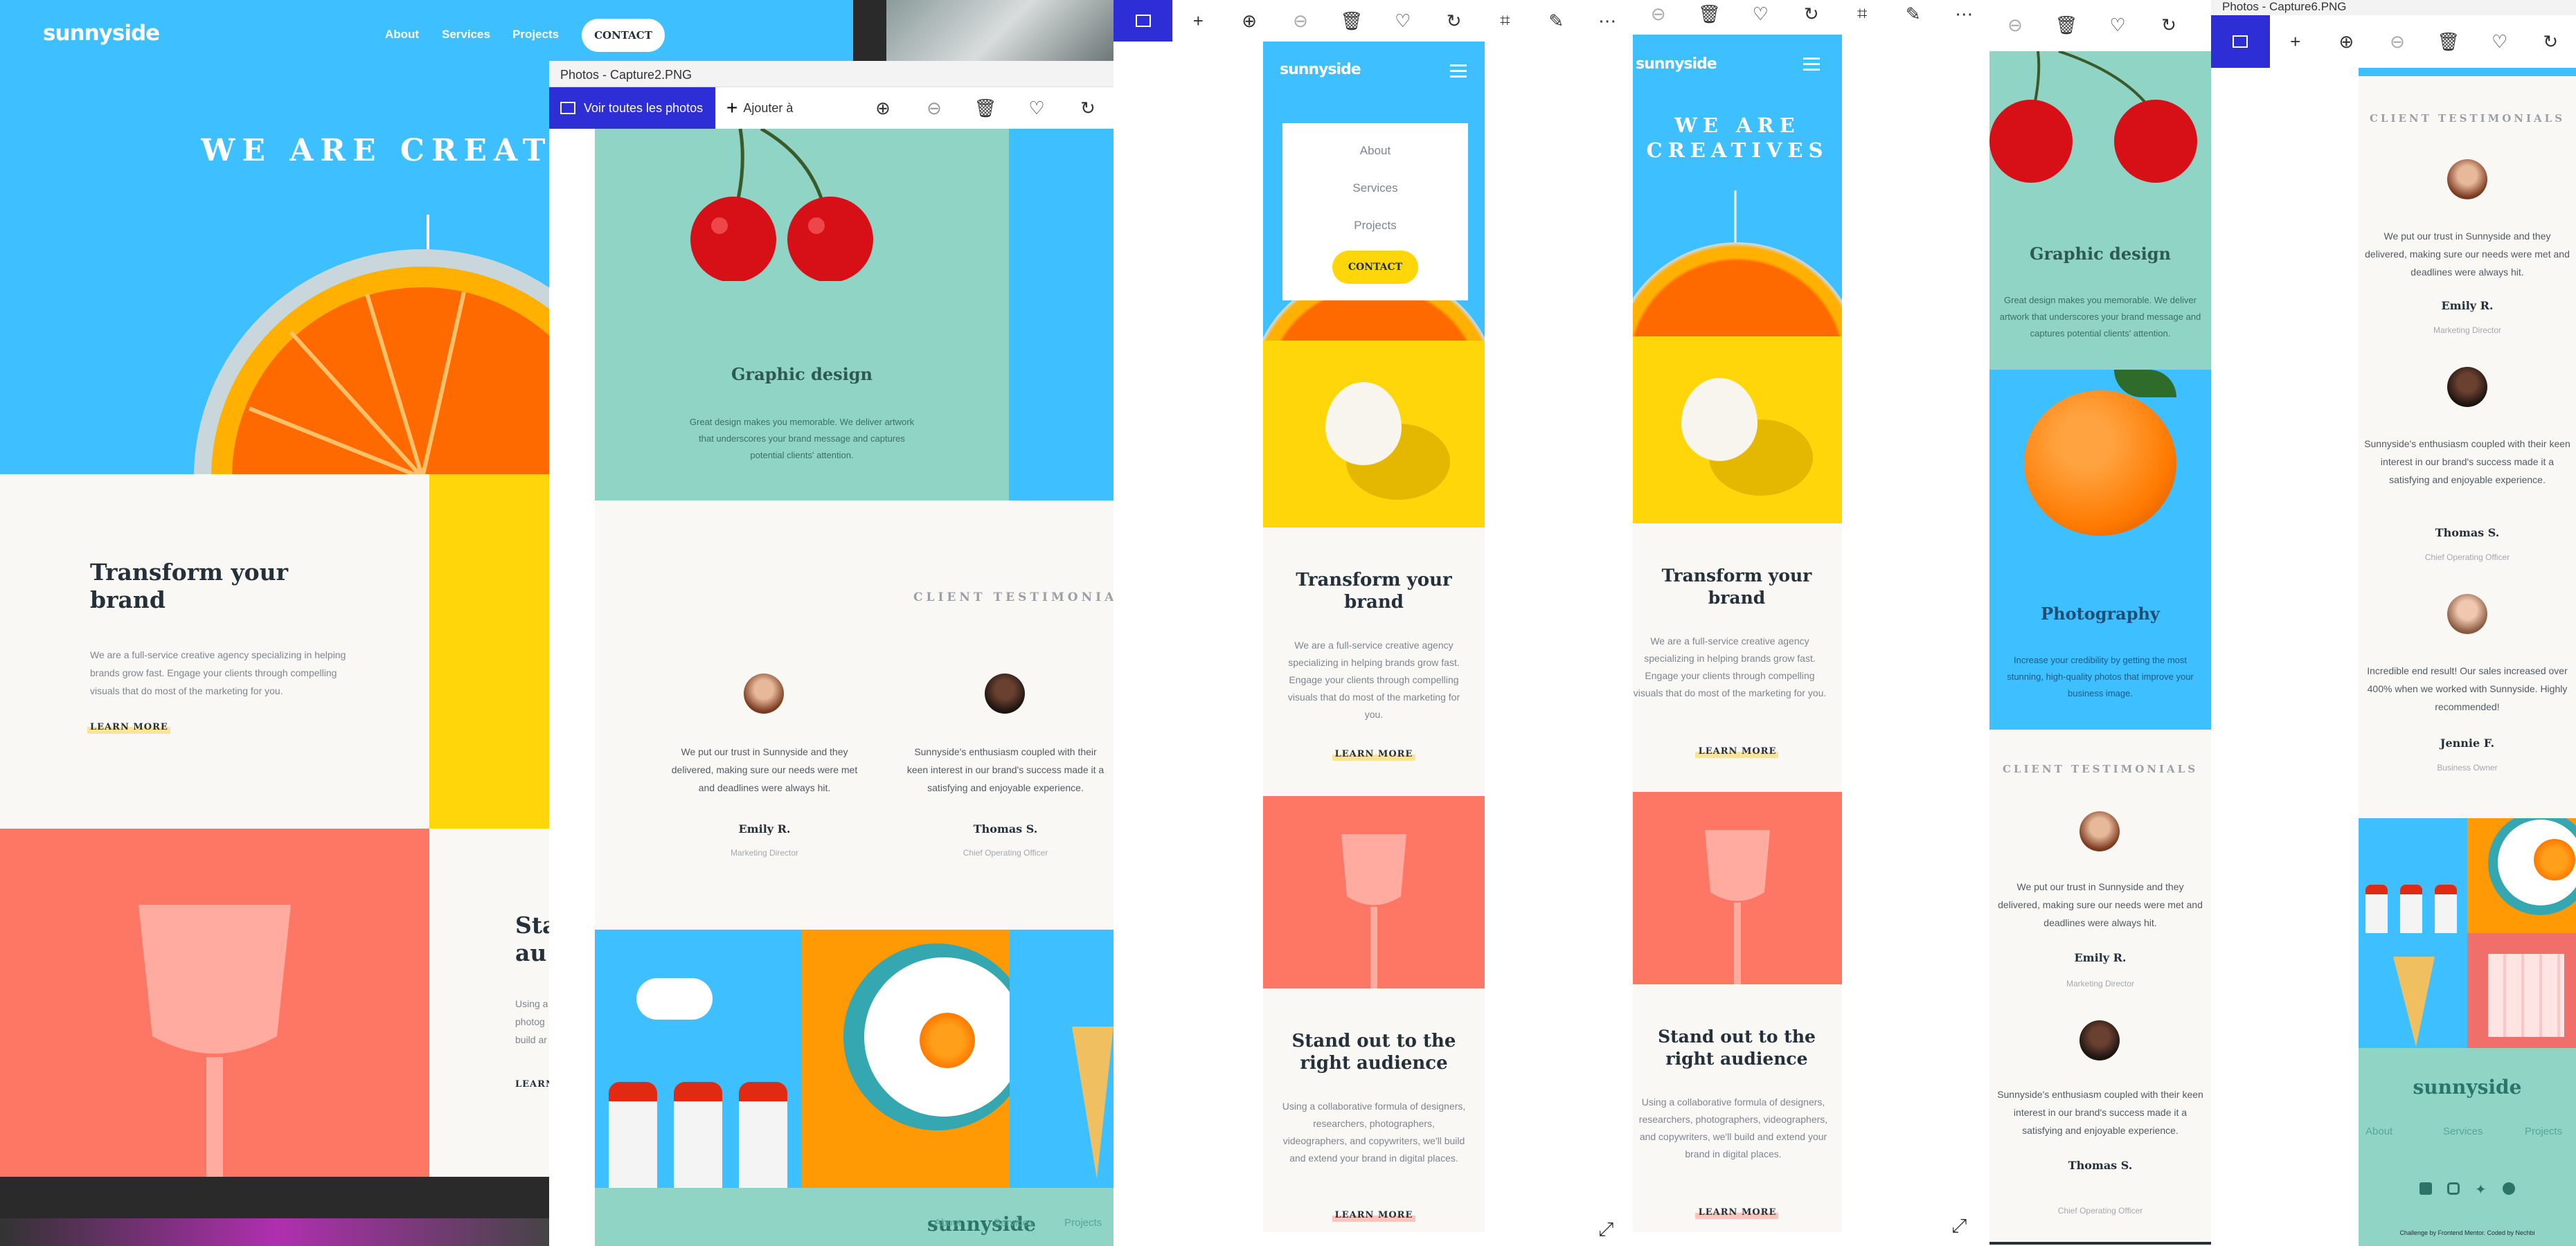  I want to click on gallery-button, so click(1143, 21).